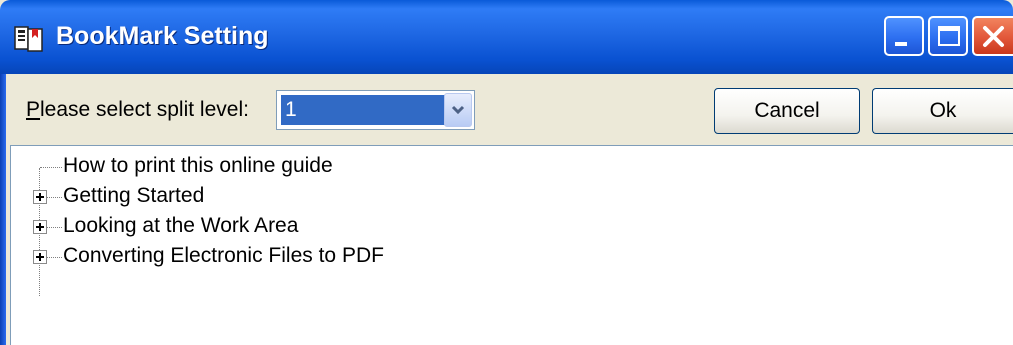 The height and width of the screenshot is (345, 1013). I want to click on bookmark-app-icon, so click(28, 39).